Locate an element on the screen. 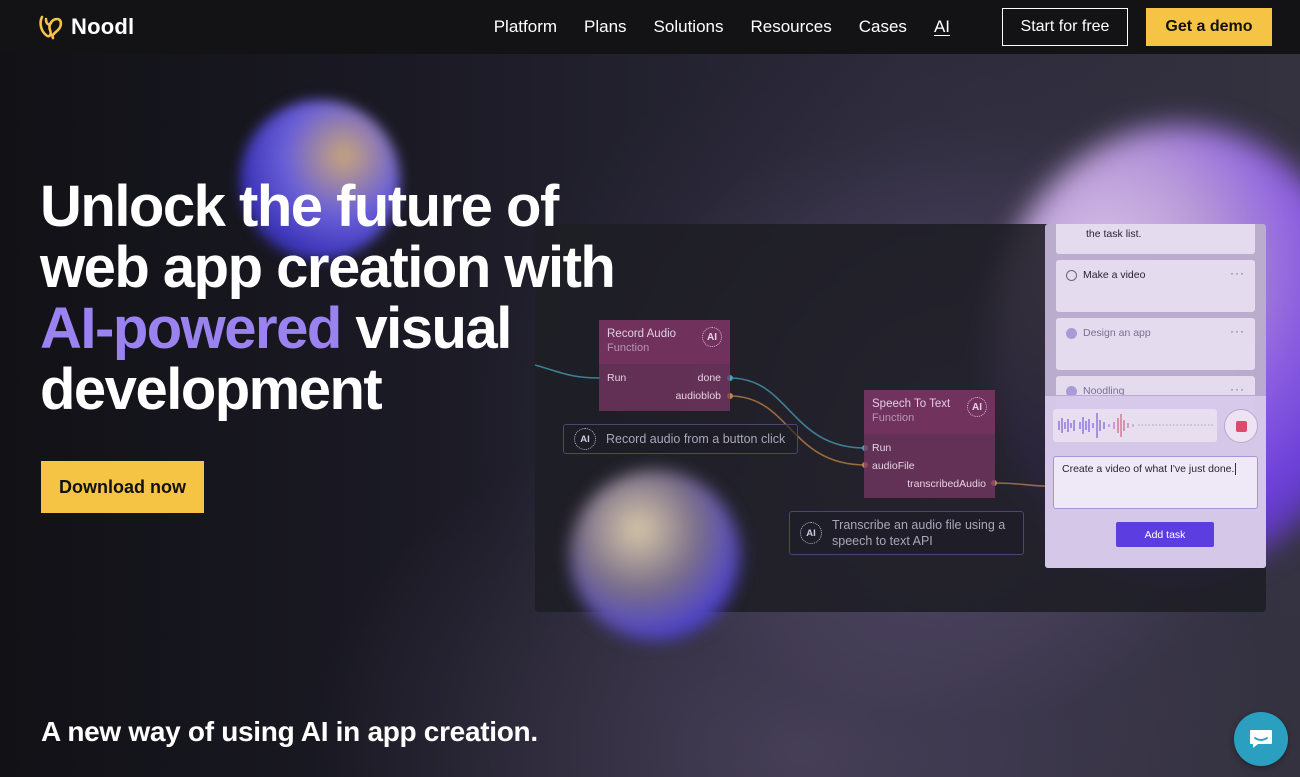  waveform-icon is located at coordinates (1135, 425).